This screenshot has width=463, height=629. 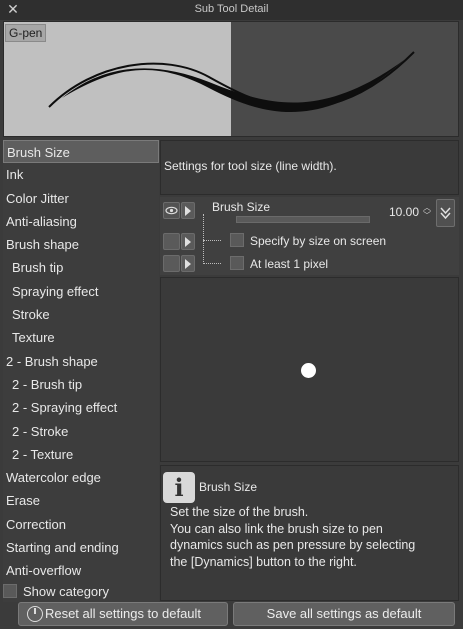 What do you see at coordinates (81, 244) in the screenshot?
I see `category-brush-shape: Brush shape` at bounding box center [81, 244].